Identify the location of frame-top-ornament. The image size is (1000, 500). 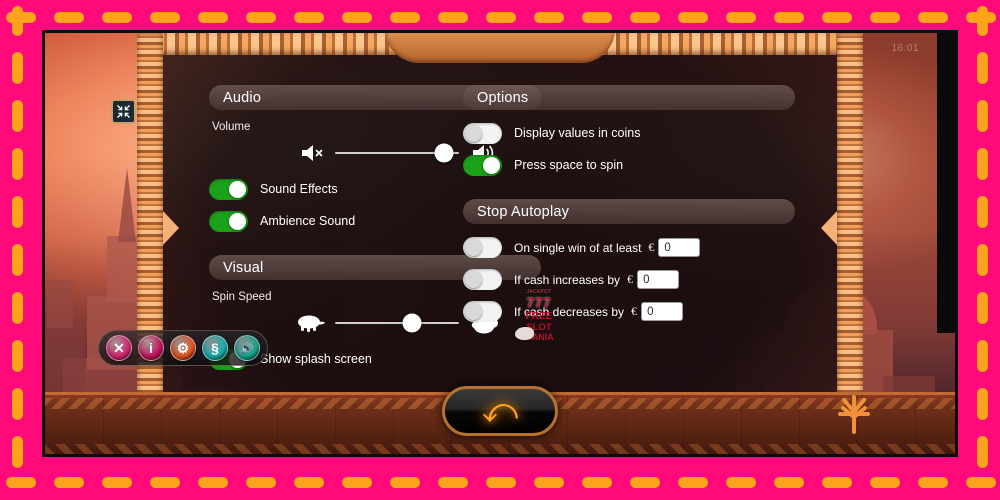
(500, 48).